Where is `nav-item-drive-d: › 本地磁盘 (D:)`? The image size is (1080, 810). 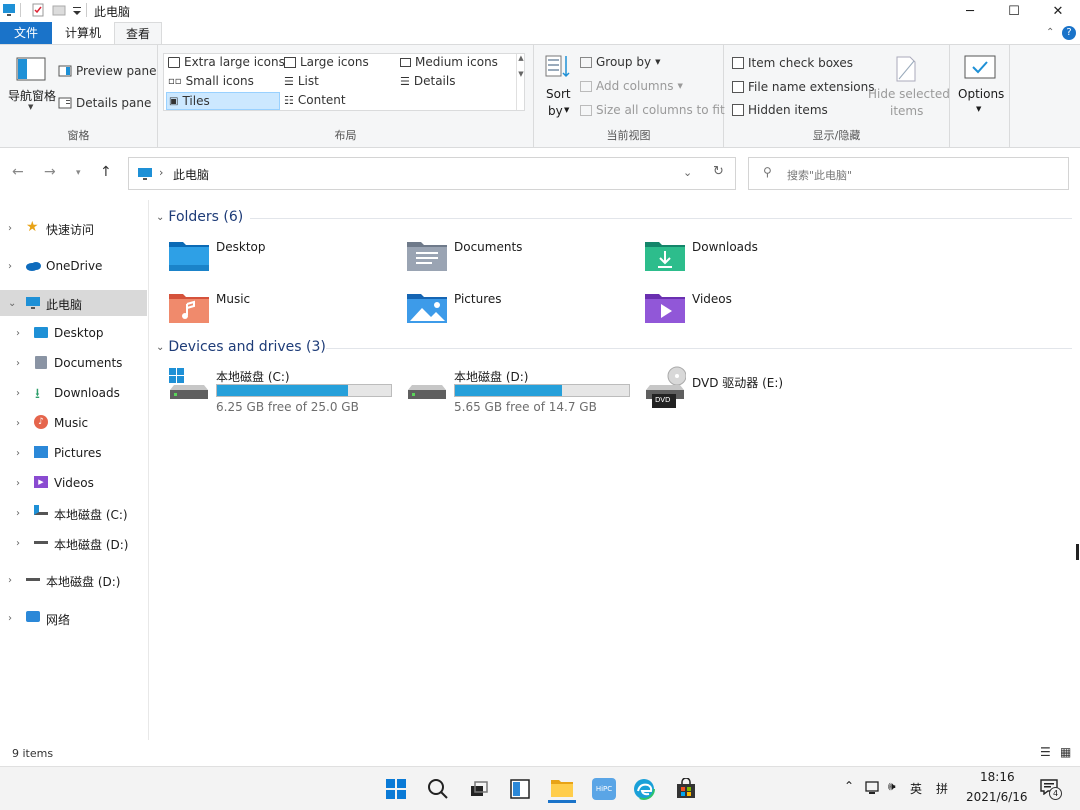
nav-item-drive-d: › 本地磁盘 (D:) is located at coordinates (73, 543).